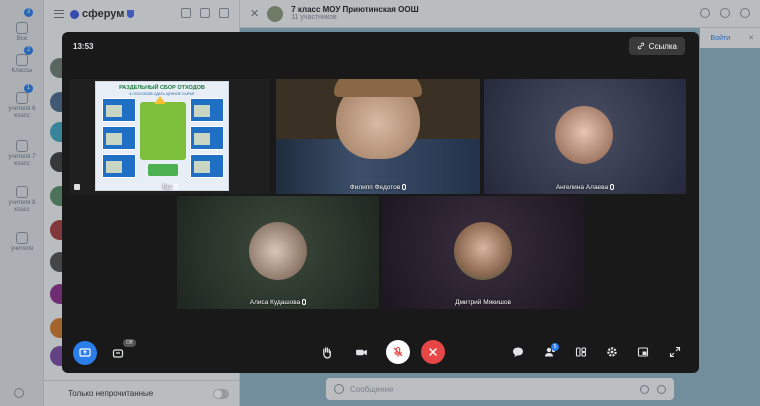 This screenshot has height=406, width=760. I want to click on tile-name: Вы, so click(170, 187).